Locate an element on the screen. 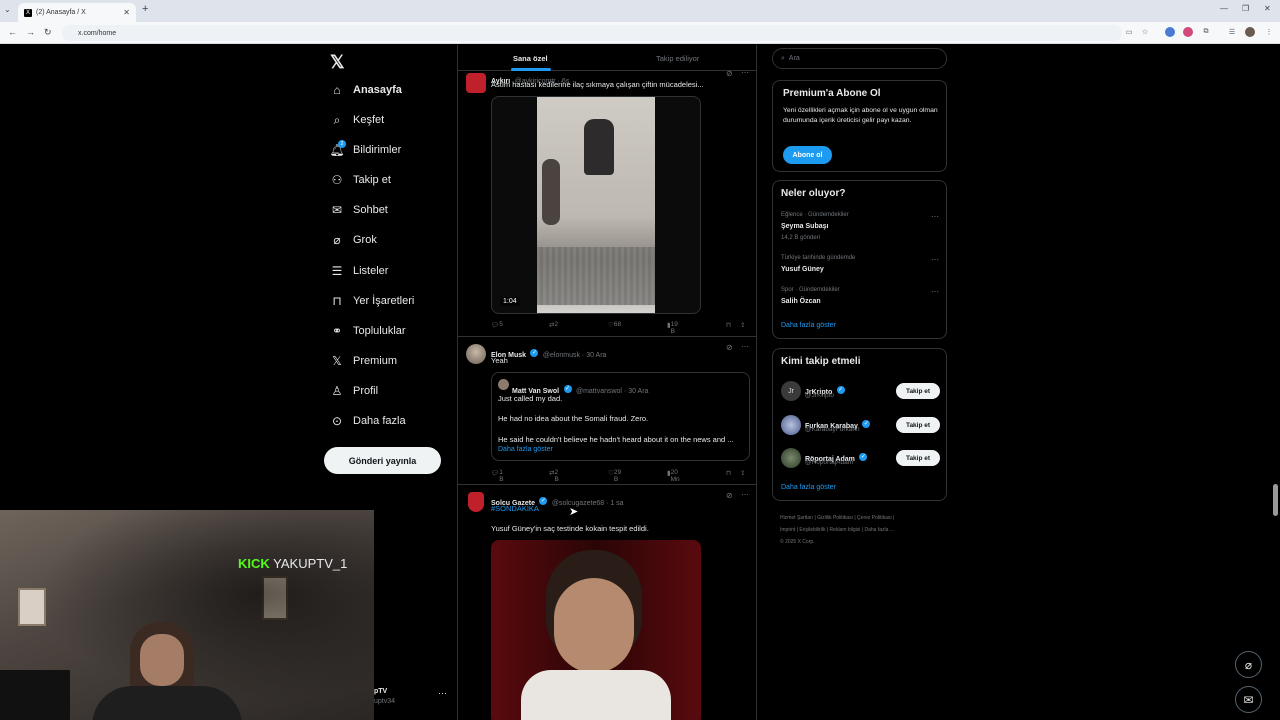  tab-for-you: Sana özel is located at coordinates (530, 58).